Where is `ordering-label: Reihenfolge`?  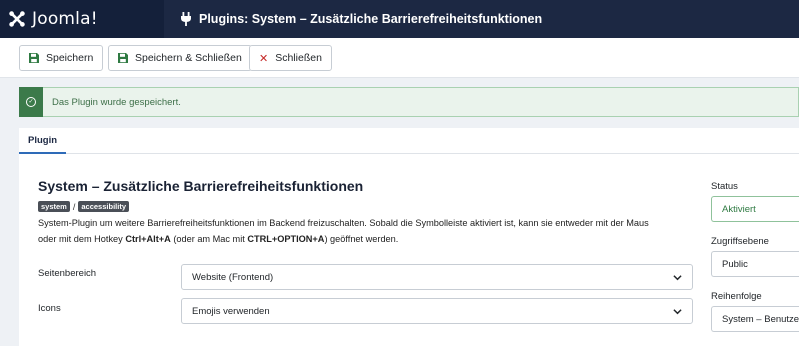 ordering-label: Reihenfolge is located at coordinates (736, 296).